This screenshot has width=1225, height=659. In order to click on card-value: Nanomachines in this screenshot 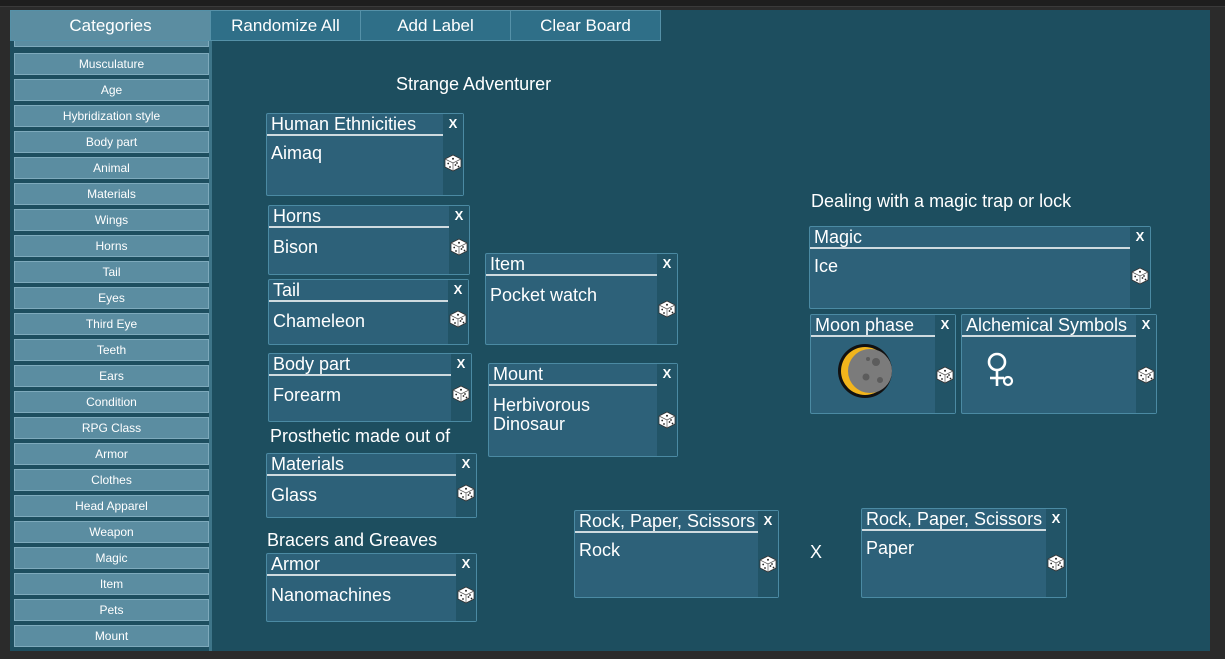, I will do `click(331, 595)`.